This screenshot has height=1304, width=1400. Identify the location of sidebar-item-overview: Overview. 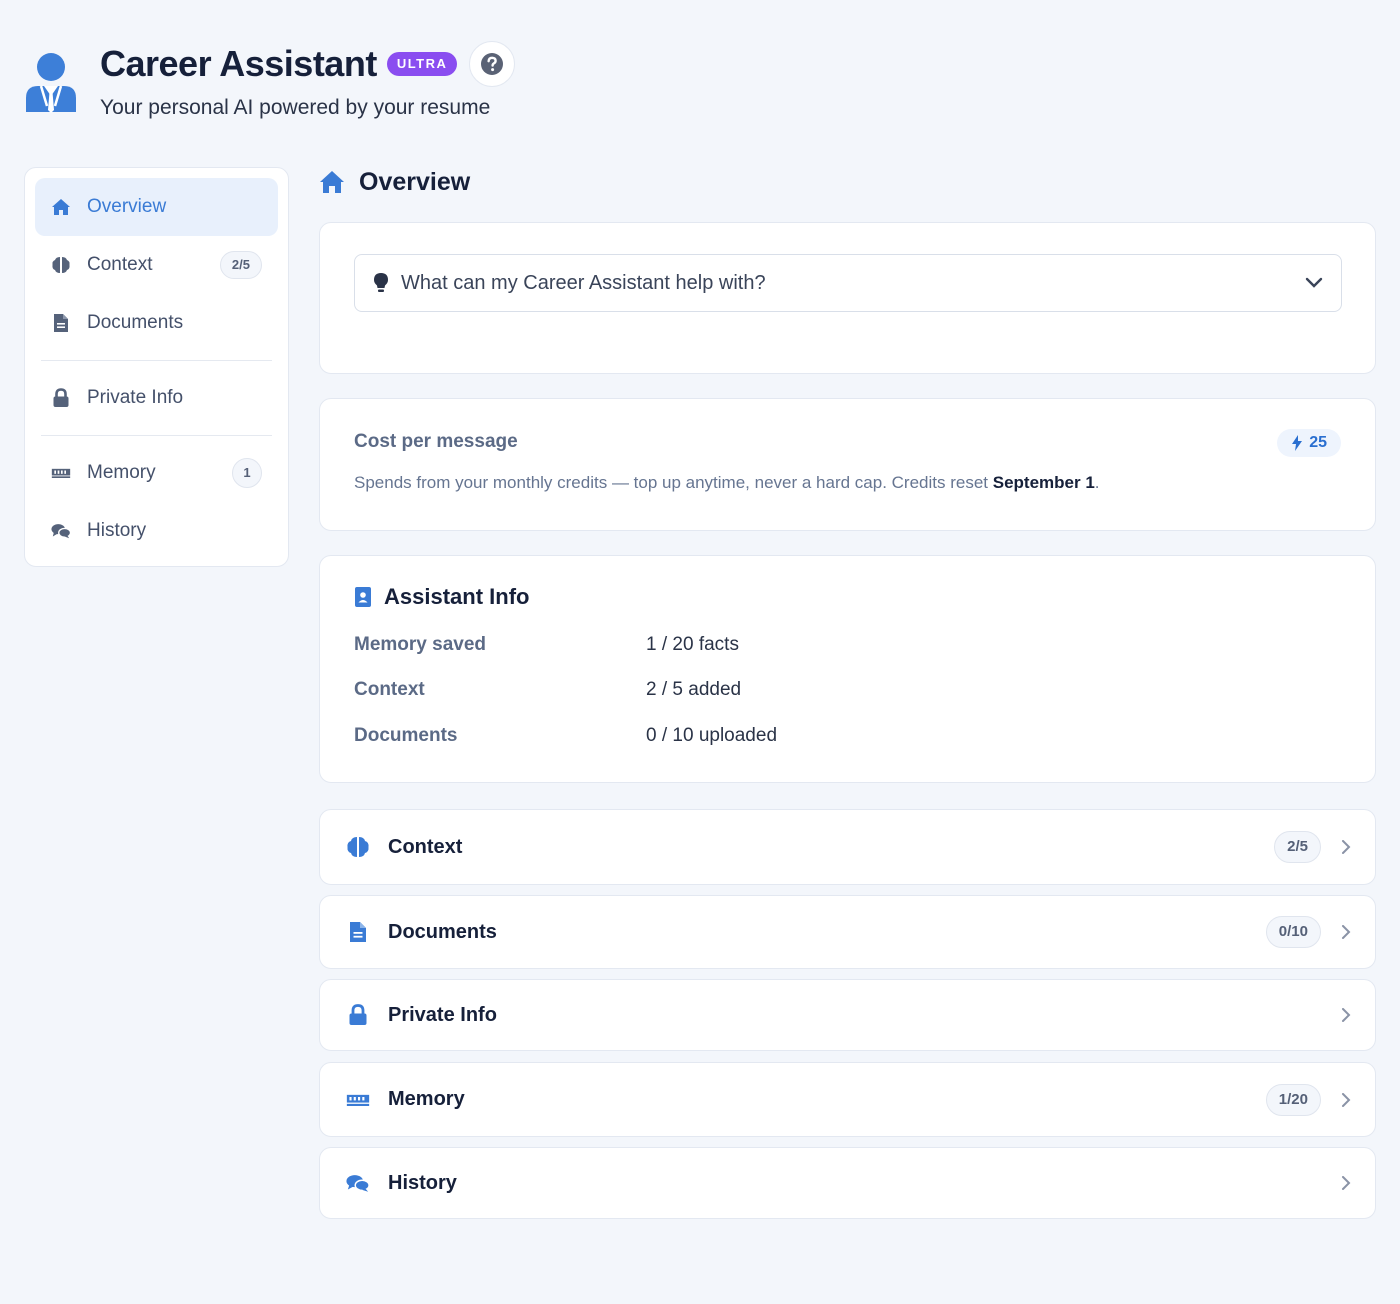
(156, 207).